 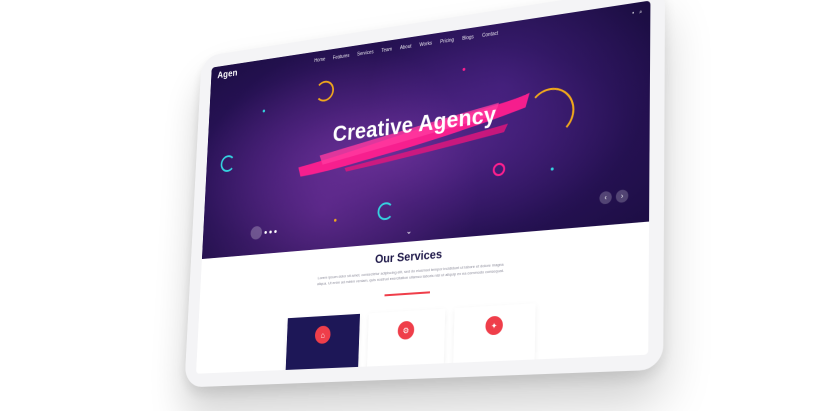 What do you see at coordinates (468, 38) in the screenshot?
I see `nav-blogs: Blogs` at bounding box center [468, 38].